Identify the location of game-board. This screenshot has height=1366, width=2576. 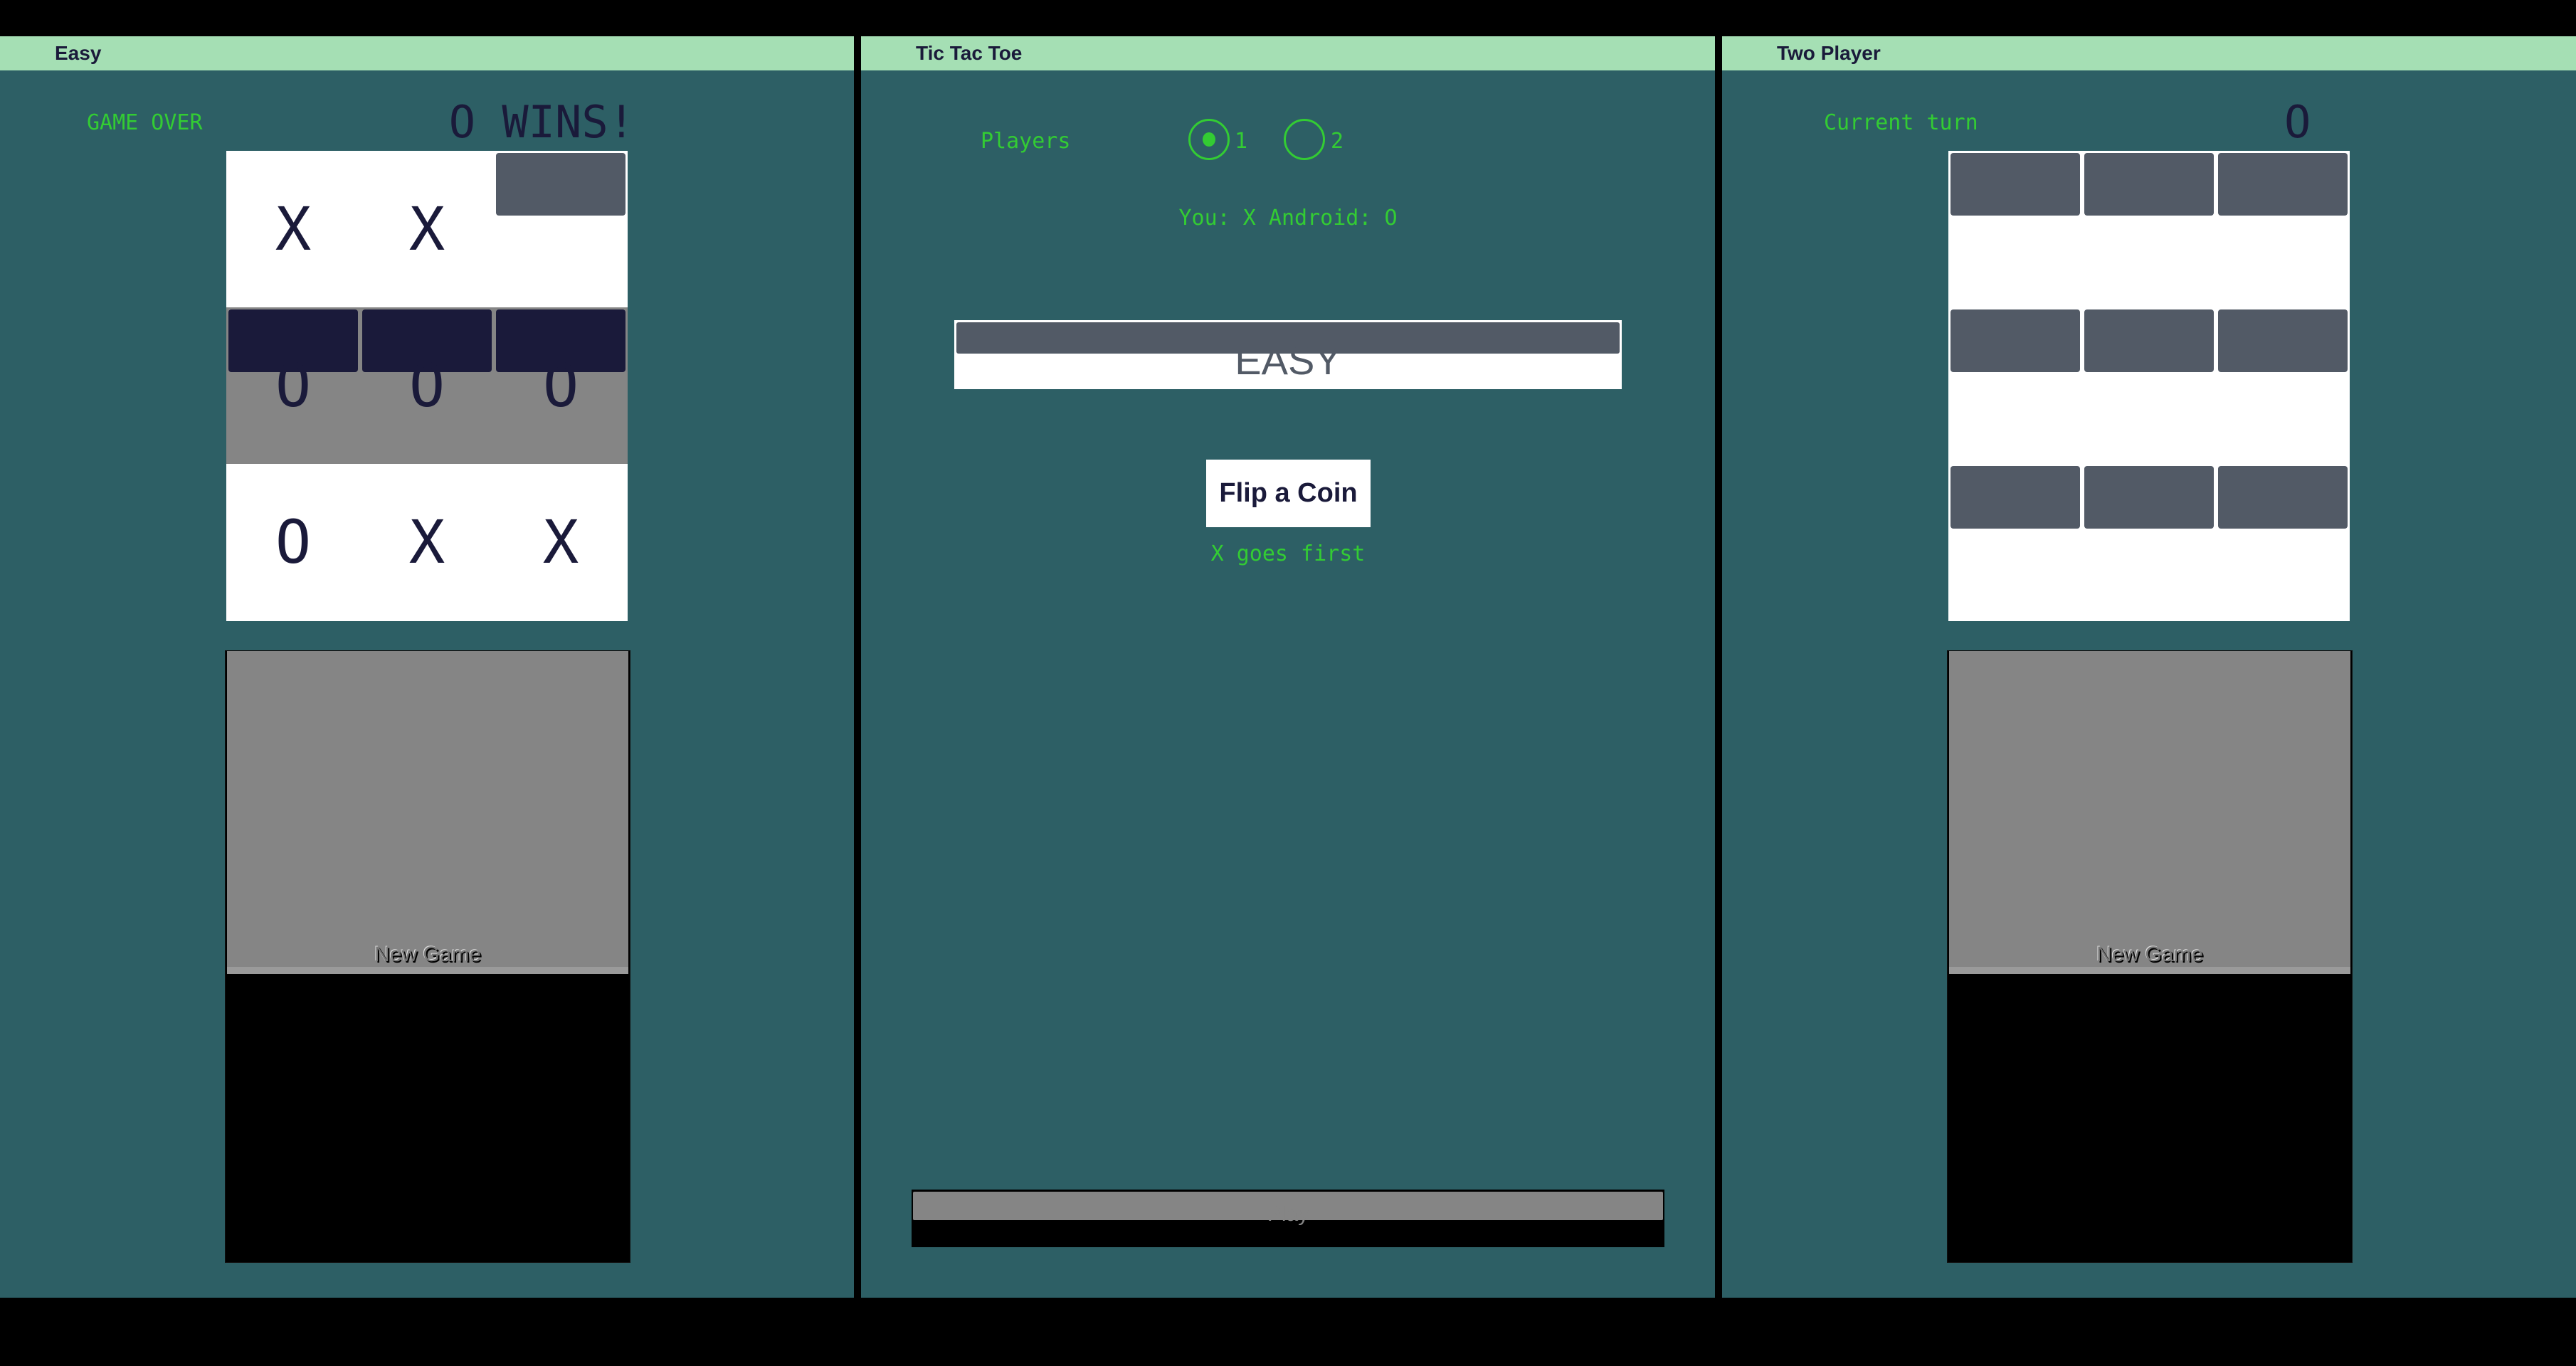
(2149, 386).